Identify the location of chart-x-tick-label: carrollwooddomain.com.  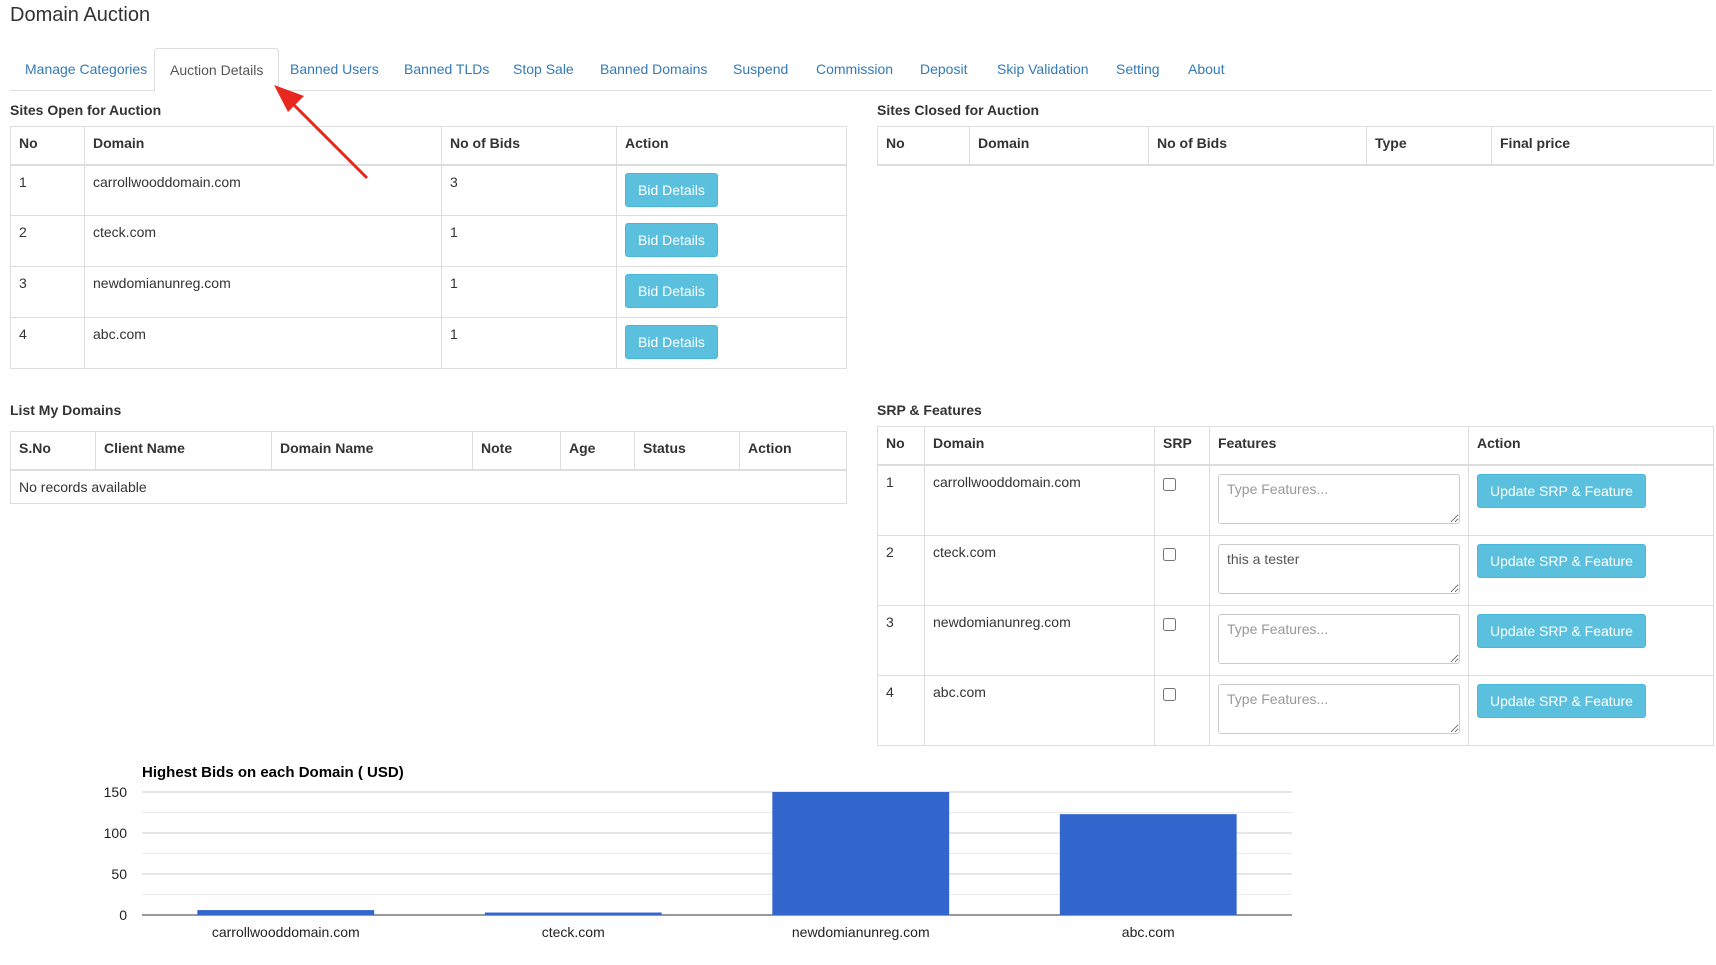
(286, 932).